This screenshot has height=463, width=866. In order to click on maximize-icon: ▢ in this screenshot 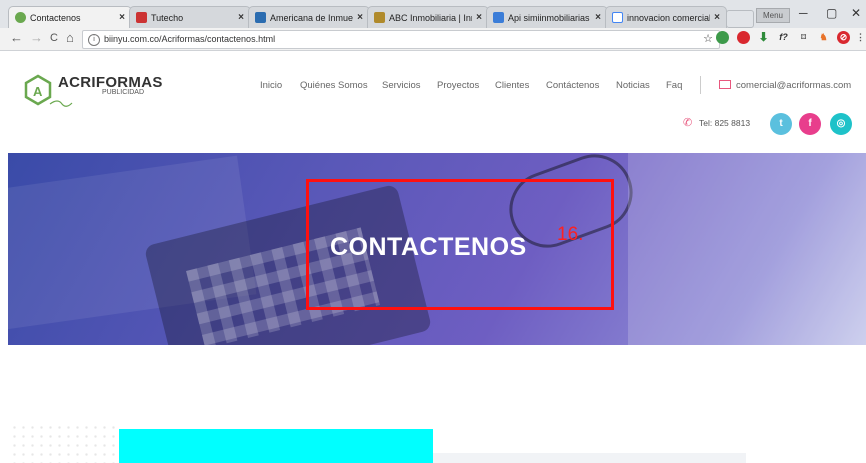, I will do `click(831, 13)`.